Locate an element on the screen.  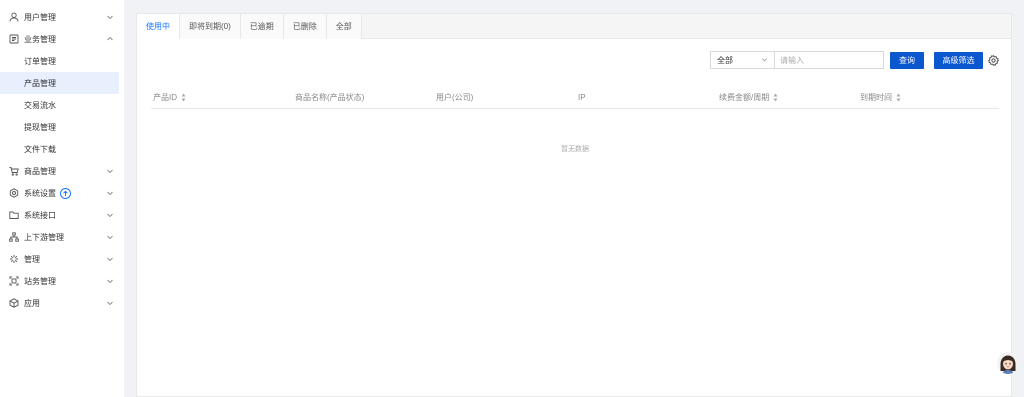
column-header-renewal: 续费金额/周期 is located at coordinates (748, 97).